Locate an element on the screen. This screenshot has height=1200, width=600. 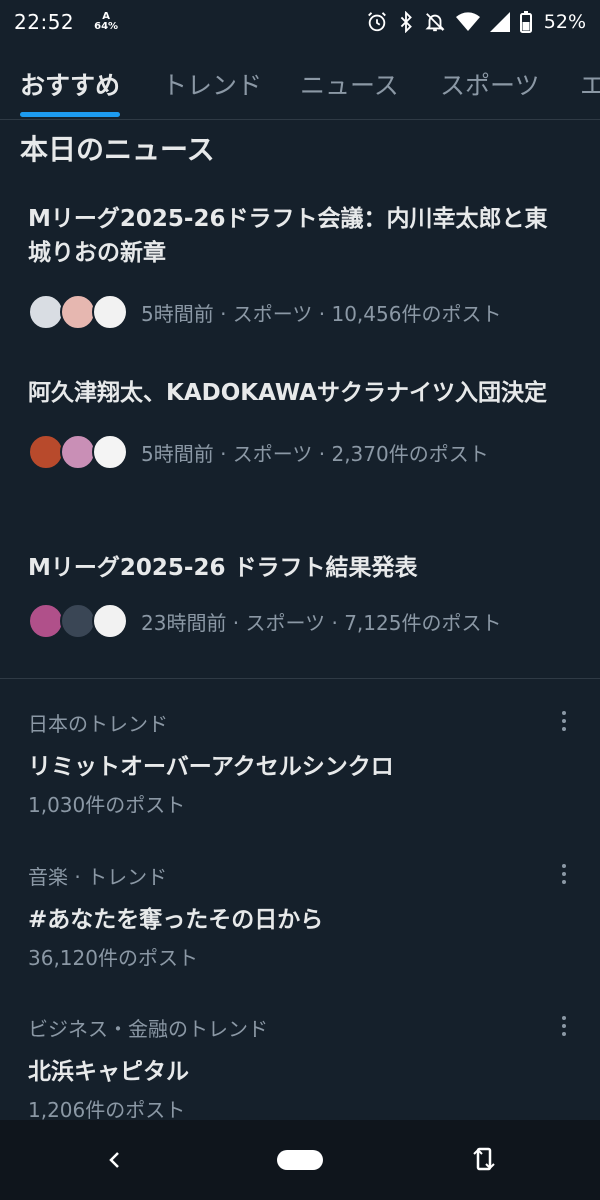
status-time: 22:52 is located at coordinates (44, 22).